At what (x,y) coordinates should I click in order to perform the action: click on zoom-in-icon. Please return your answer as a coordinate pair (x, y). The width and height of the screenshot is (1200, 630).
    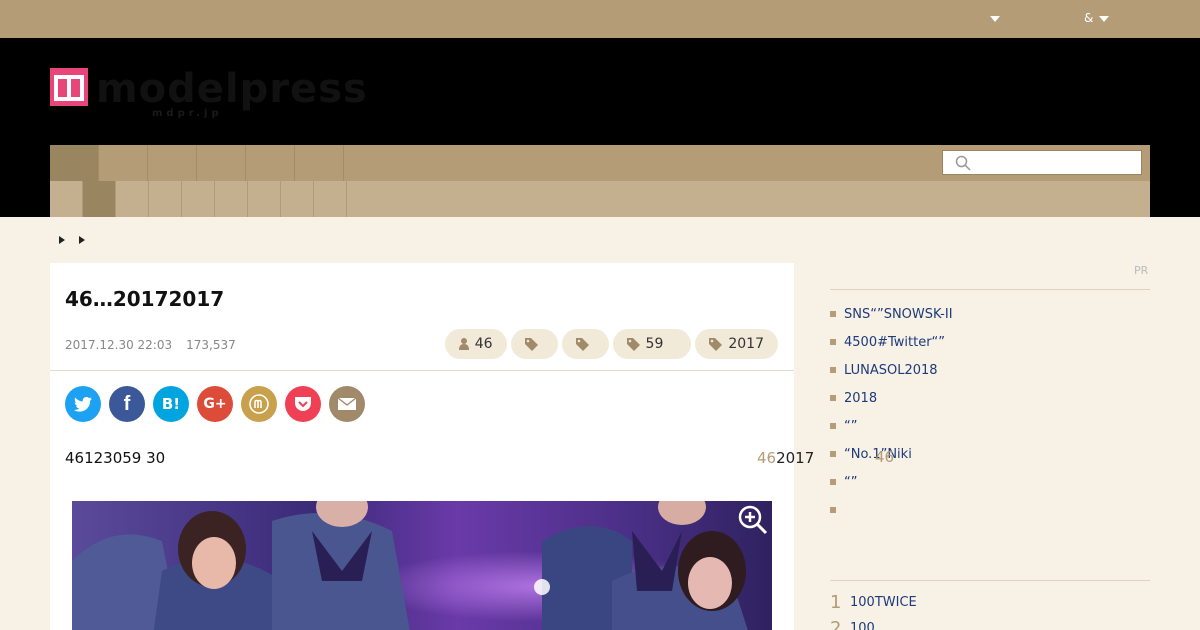
    Looking at the image, I should click on (753, 520).